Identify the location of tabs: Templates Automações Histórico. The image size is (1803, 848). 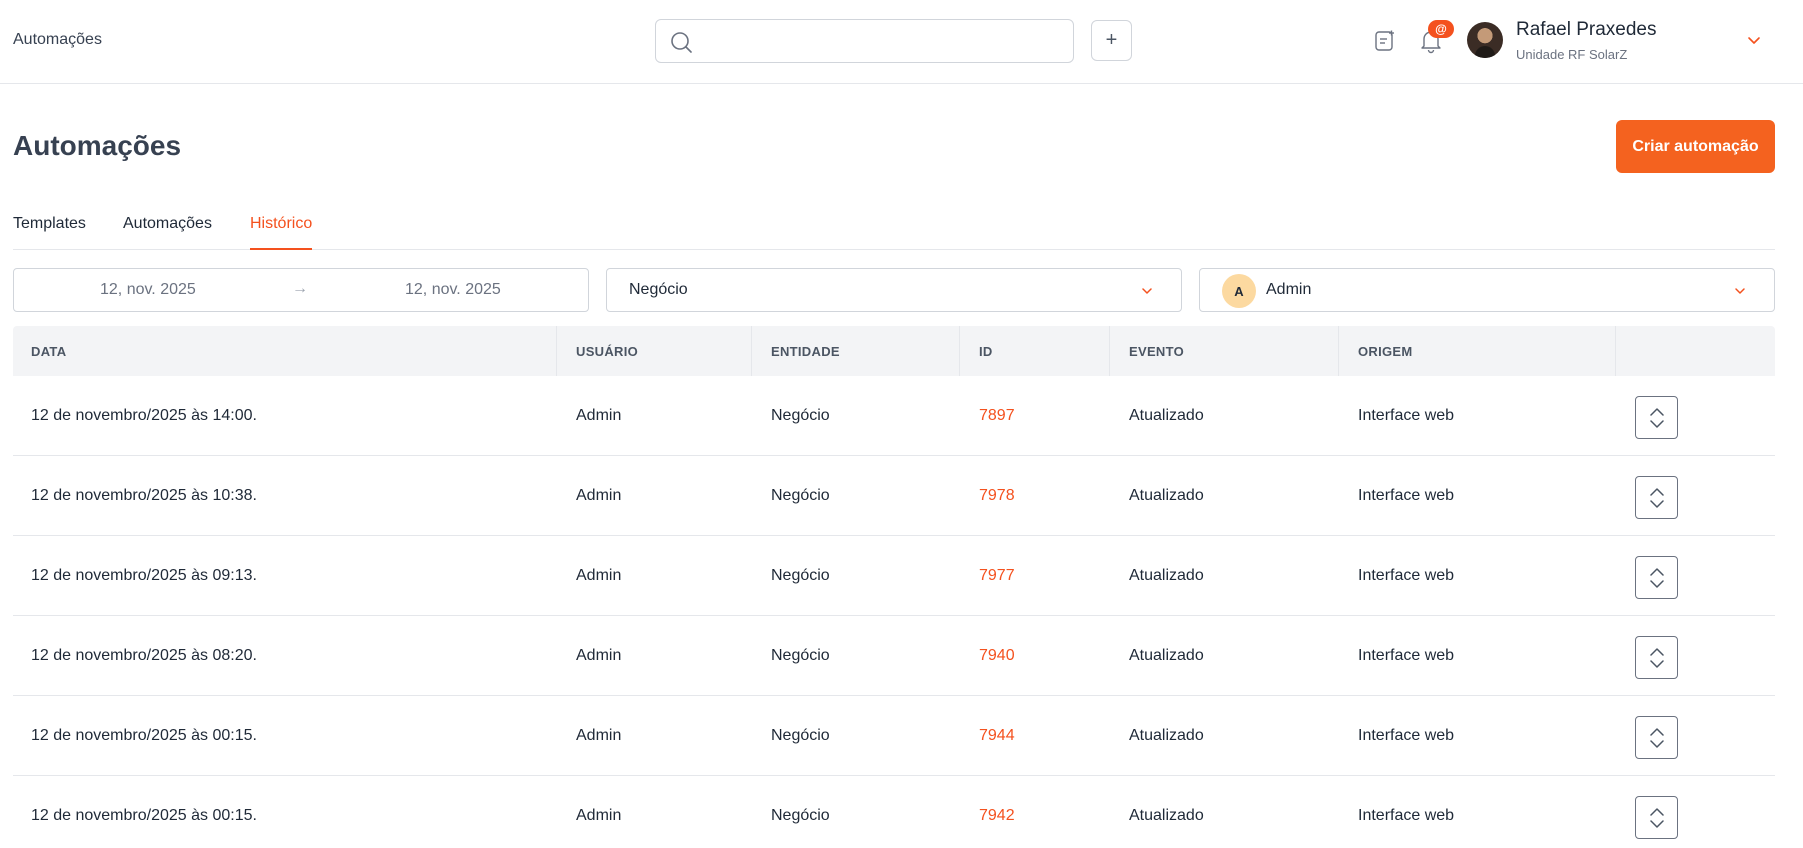
(894, 230).